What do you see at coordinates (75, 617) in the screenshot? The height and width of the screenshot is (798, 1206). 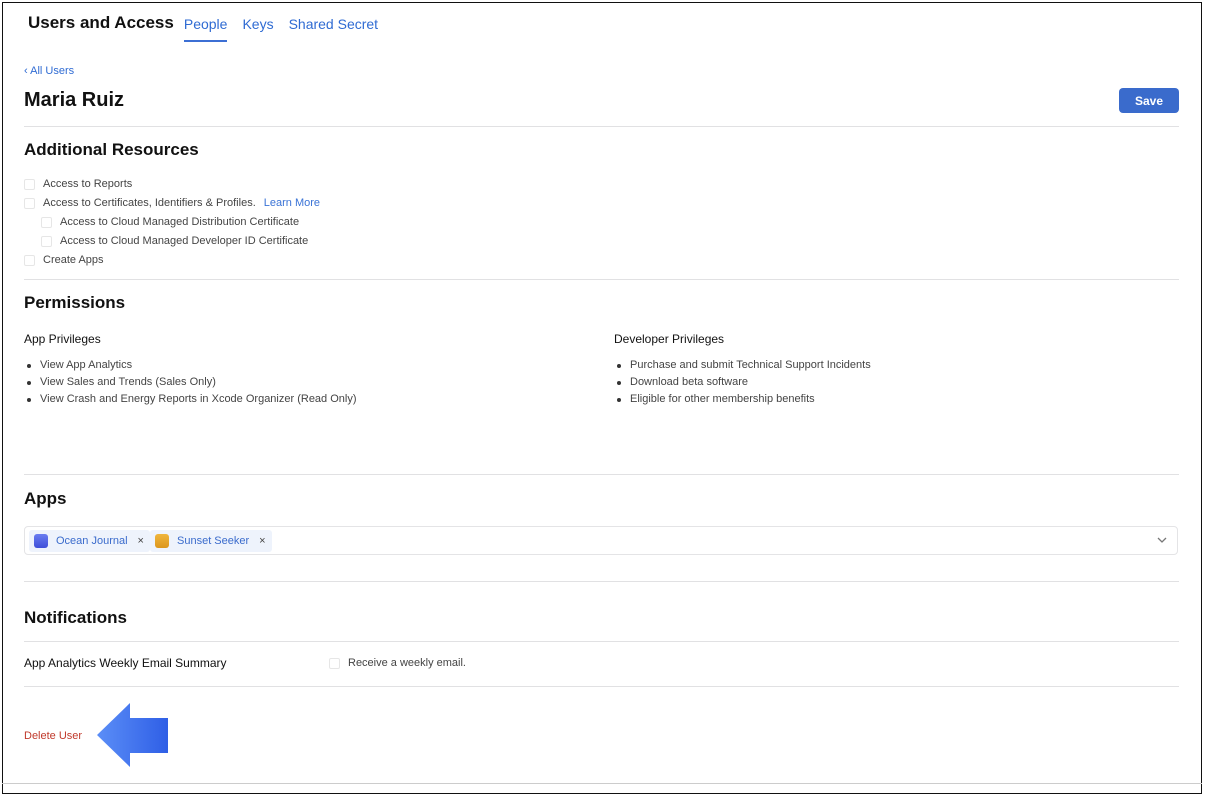 I see `notifications-title: Notifications` at bounding box center [75, 617].